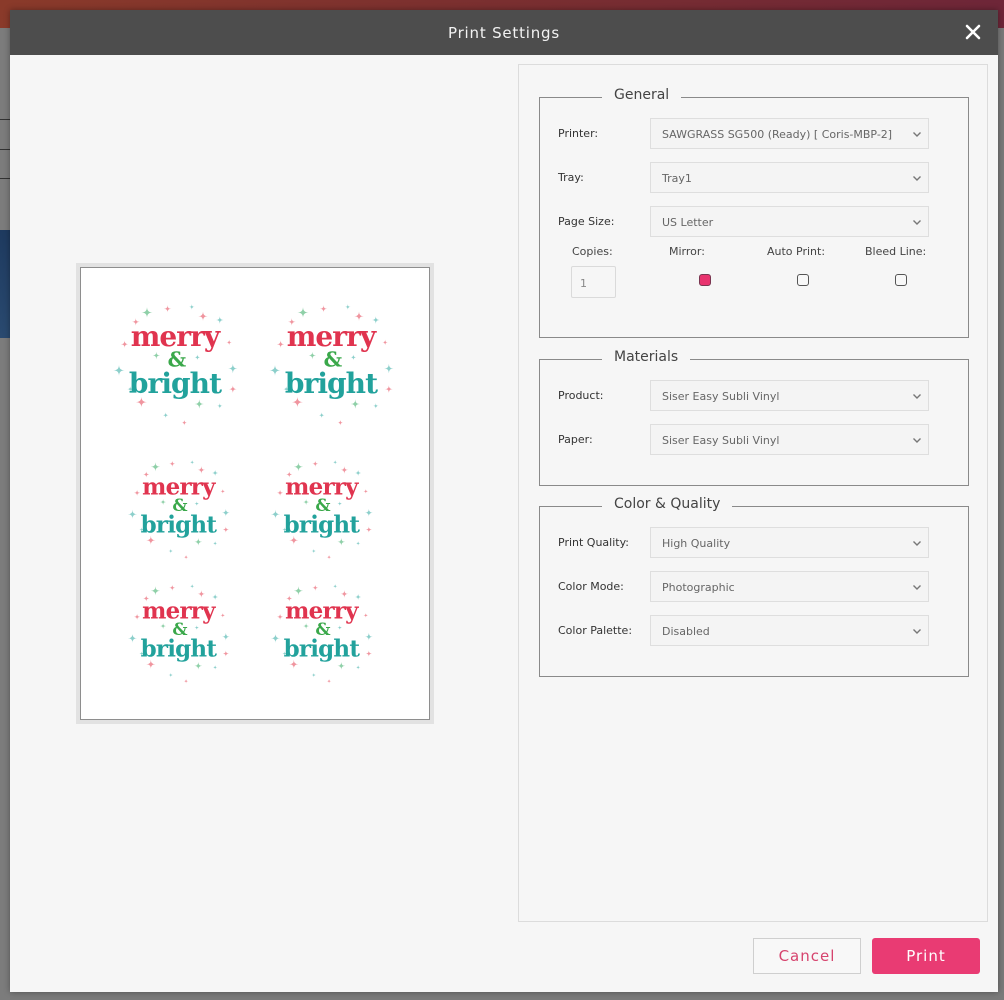 The height and width of the screenshot is (1000, 1004). What do you see at coordinates (789, 630) in the screenshot?
I see `color-palette-select: Disabled` at bounding box center [789, 630].